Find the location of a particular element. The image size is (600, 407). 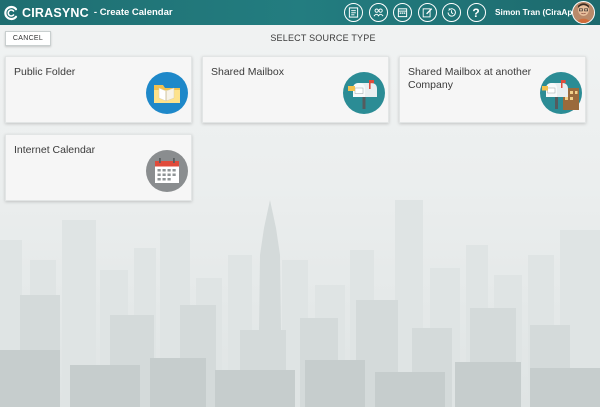

dashboard-icon is located at coordinates (353, 12).